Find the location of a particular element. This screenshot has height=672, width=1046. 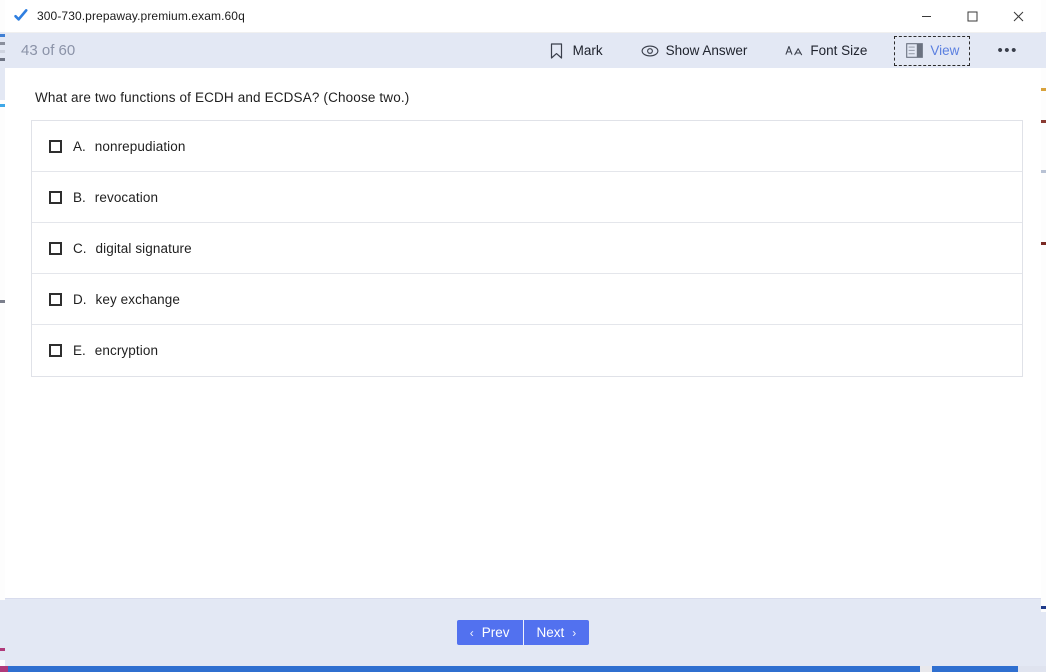

option-label-b: revocation is located at coordinates (126, 197).